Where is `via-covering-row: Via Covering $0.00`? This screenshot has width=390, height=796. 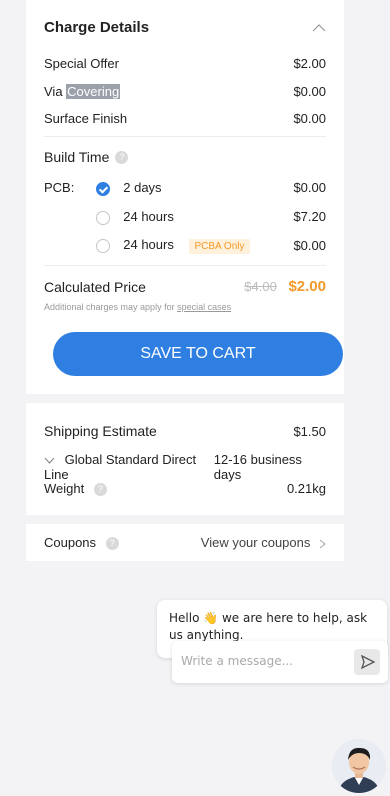 via-covering-row: Via Covering $0.00 is located at coordinates (185, 91).